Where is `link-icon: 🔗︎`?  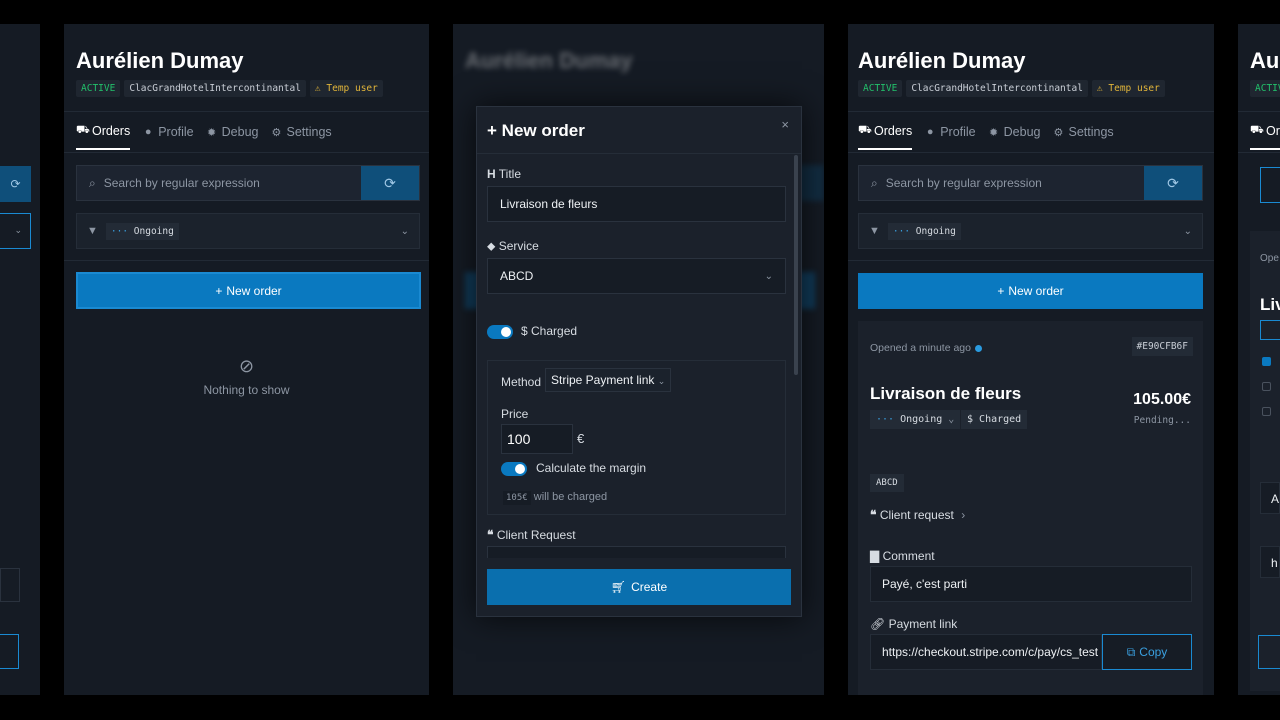
link-icon: 🔗︎ is located at coordinates (878, 624).